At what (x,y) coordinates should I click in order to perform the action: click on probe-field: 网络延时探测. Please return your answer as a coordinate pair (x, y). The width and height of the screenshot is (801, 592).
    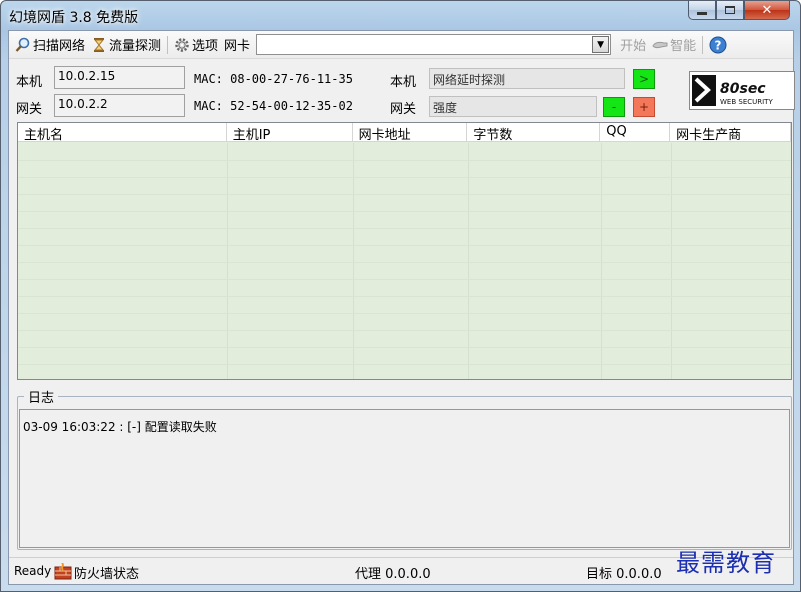
    Looking at the image, I should click on (527, 78).